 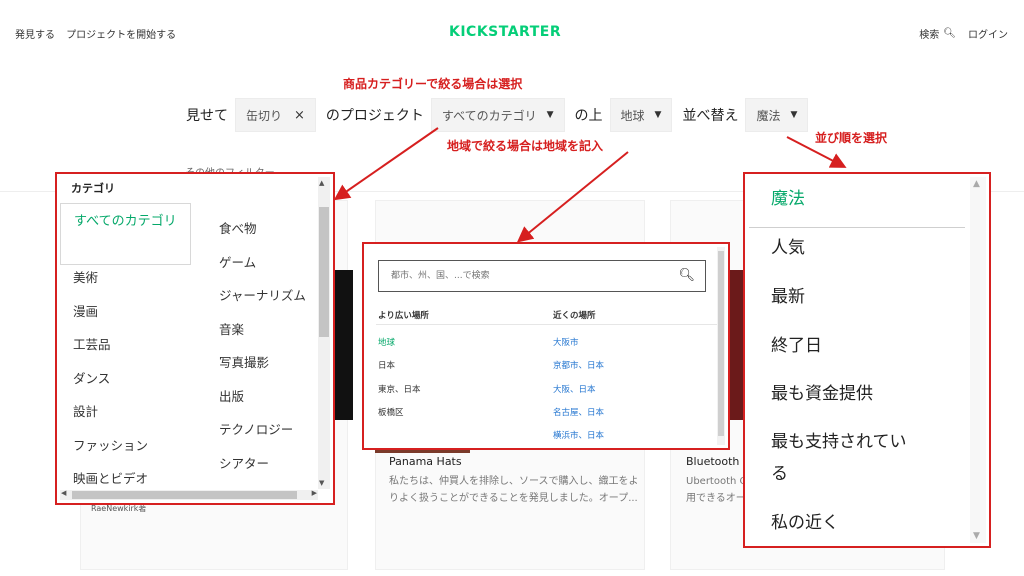 I want to click on sort-option-line: る, so click(x=779, y=474).